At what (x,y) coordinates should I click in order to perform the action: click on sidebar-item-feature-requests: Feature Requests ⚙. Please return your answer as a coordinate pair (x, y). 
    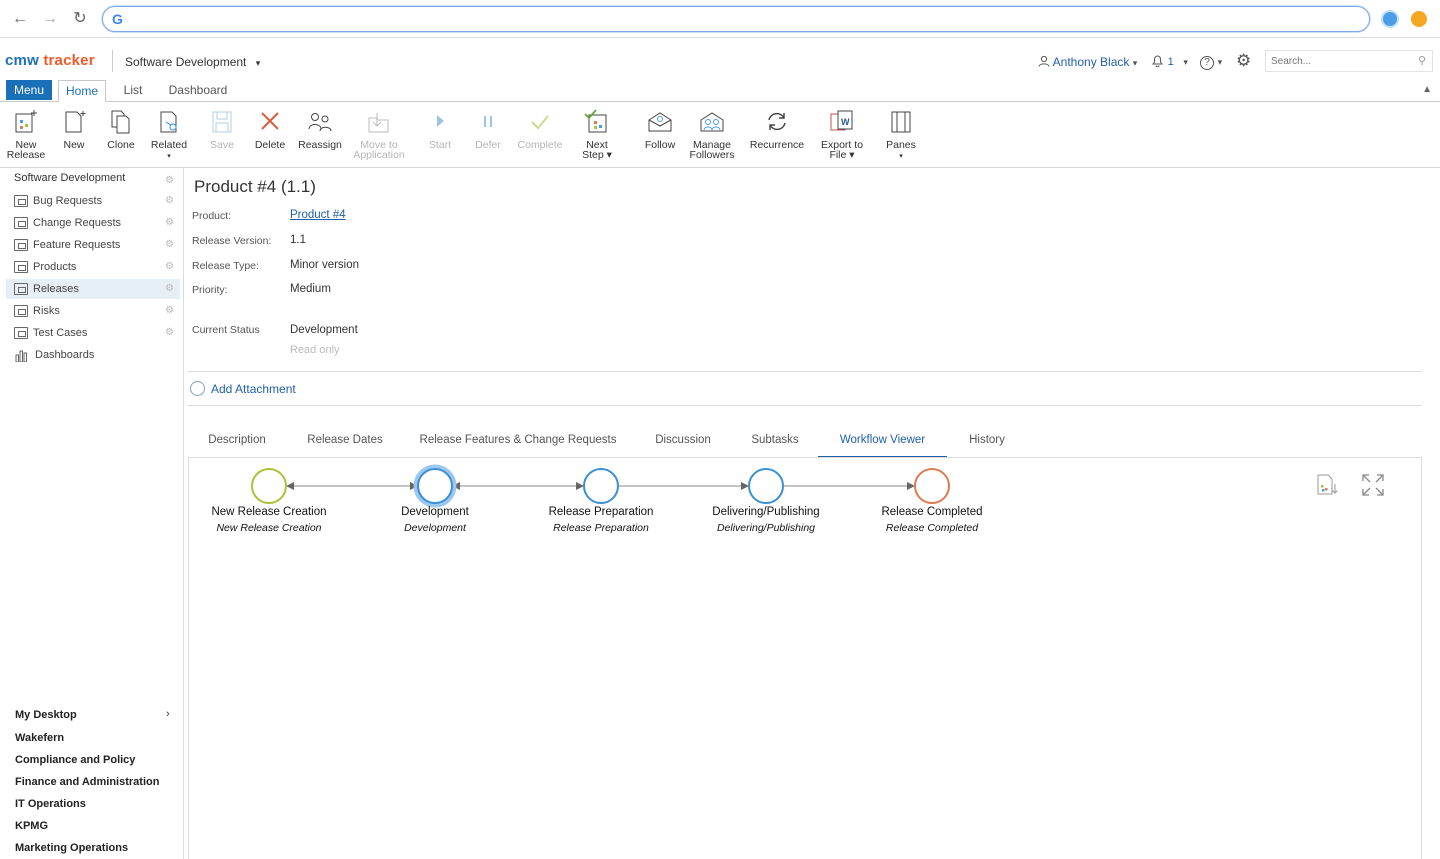
    Looking at the image, I should click on (93, 245).